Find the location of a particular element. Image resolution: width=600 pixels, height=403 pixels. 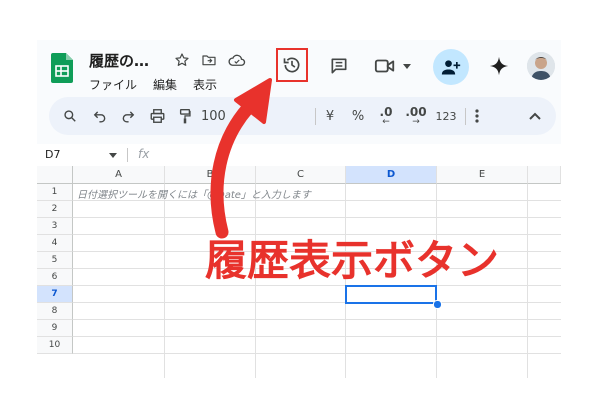

annotation-label: 履歴表示ボタン is located at coordinates (352, 260).